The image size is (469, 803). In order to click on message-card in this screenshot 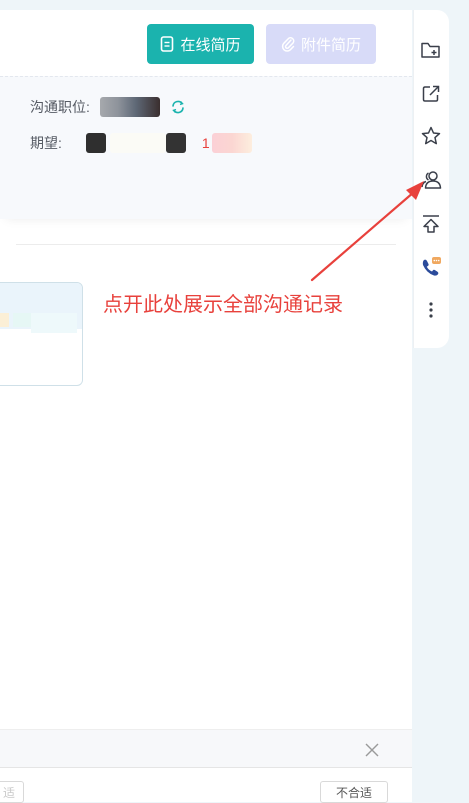, I will do `click(41, 334)`.